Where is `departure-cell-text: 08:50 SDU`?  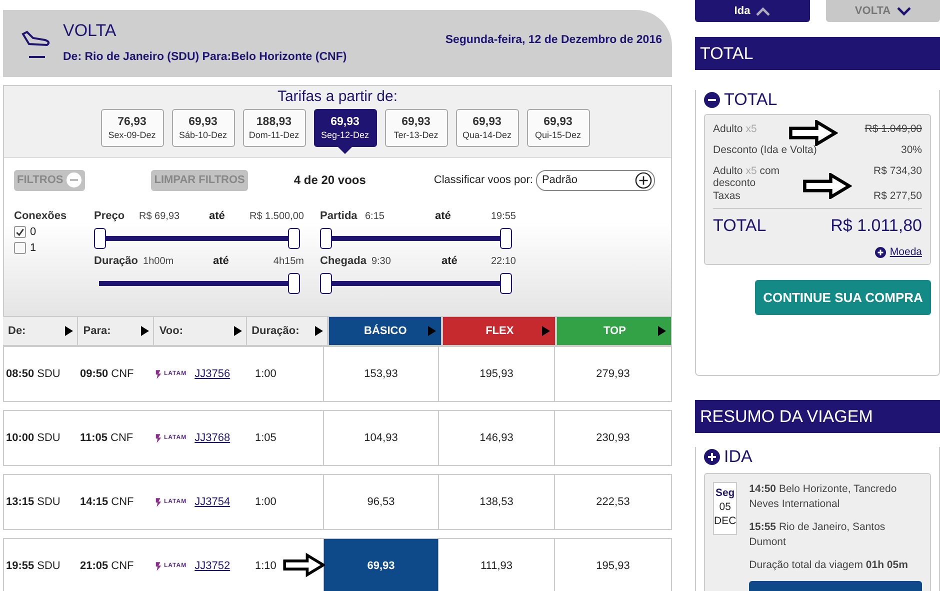 departure-cell-text: 08:50 SDU is located at coordinates (33, 374).